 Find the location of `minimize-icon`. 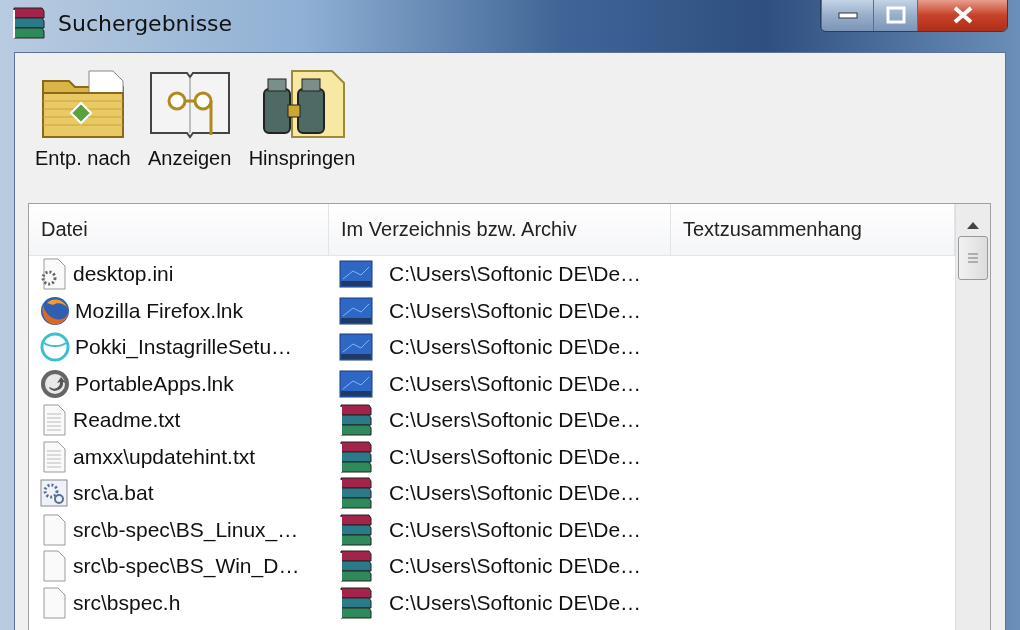

minimize-icon is located at coordinates (847, 15).